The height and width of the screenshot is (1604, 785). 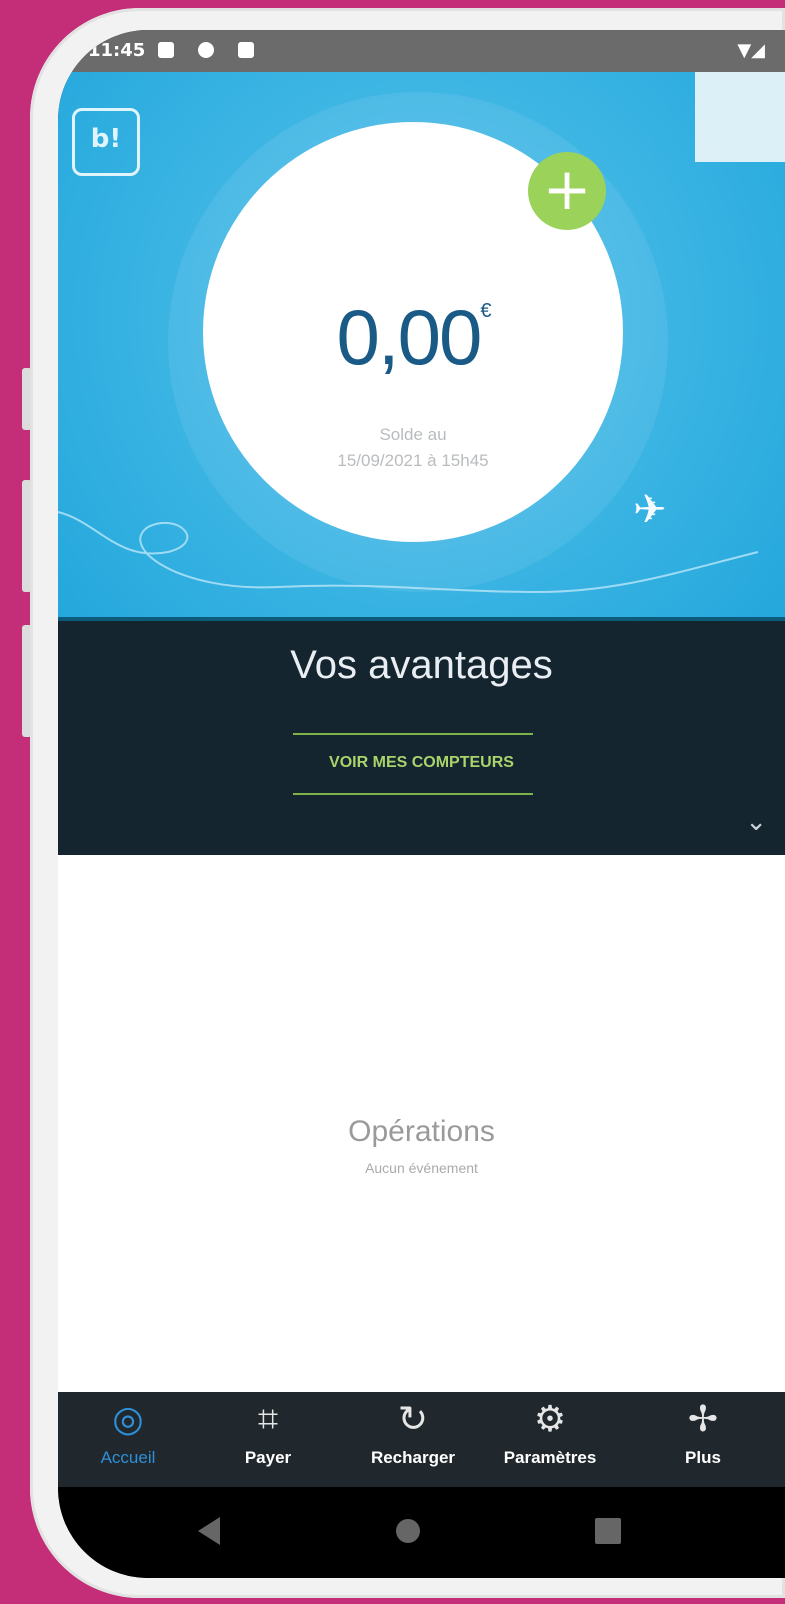 I want to click on nav-item-recharge: ↻ Recharger, so click(x=413, y=1433).